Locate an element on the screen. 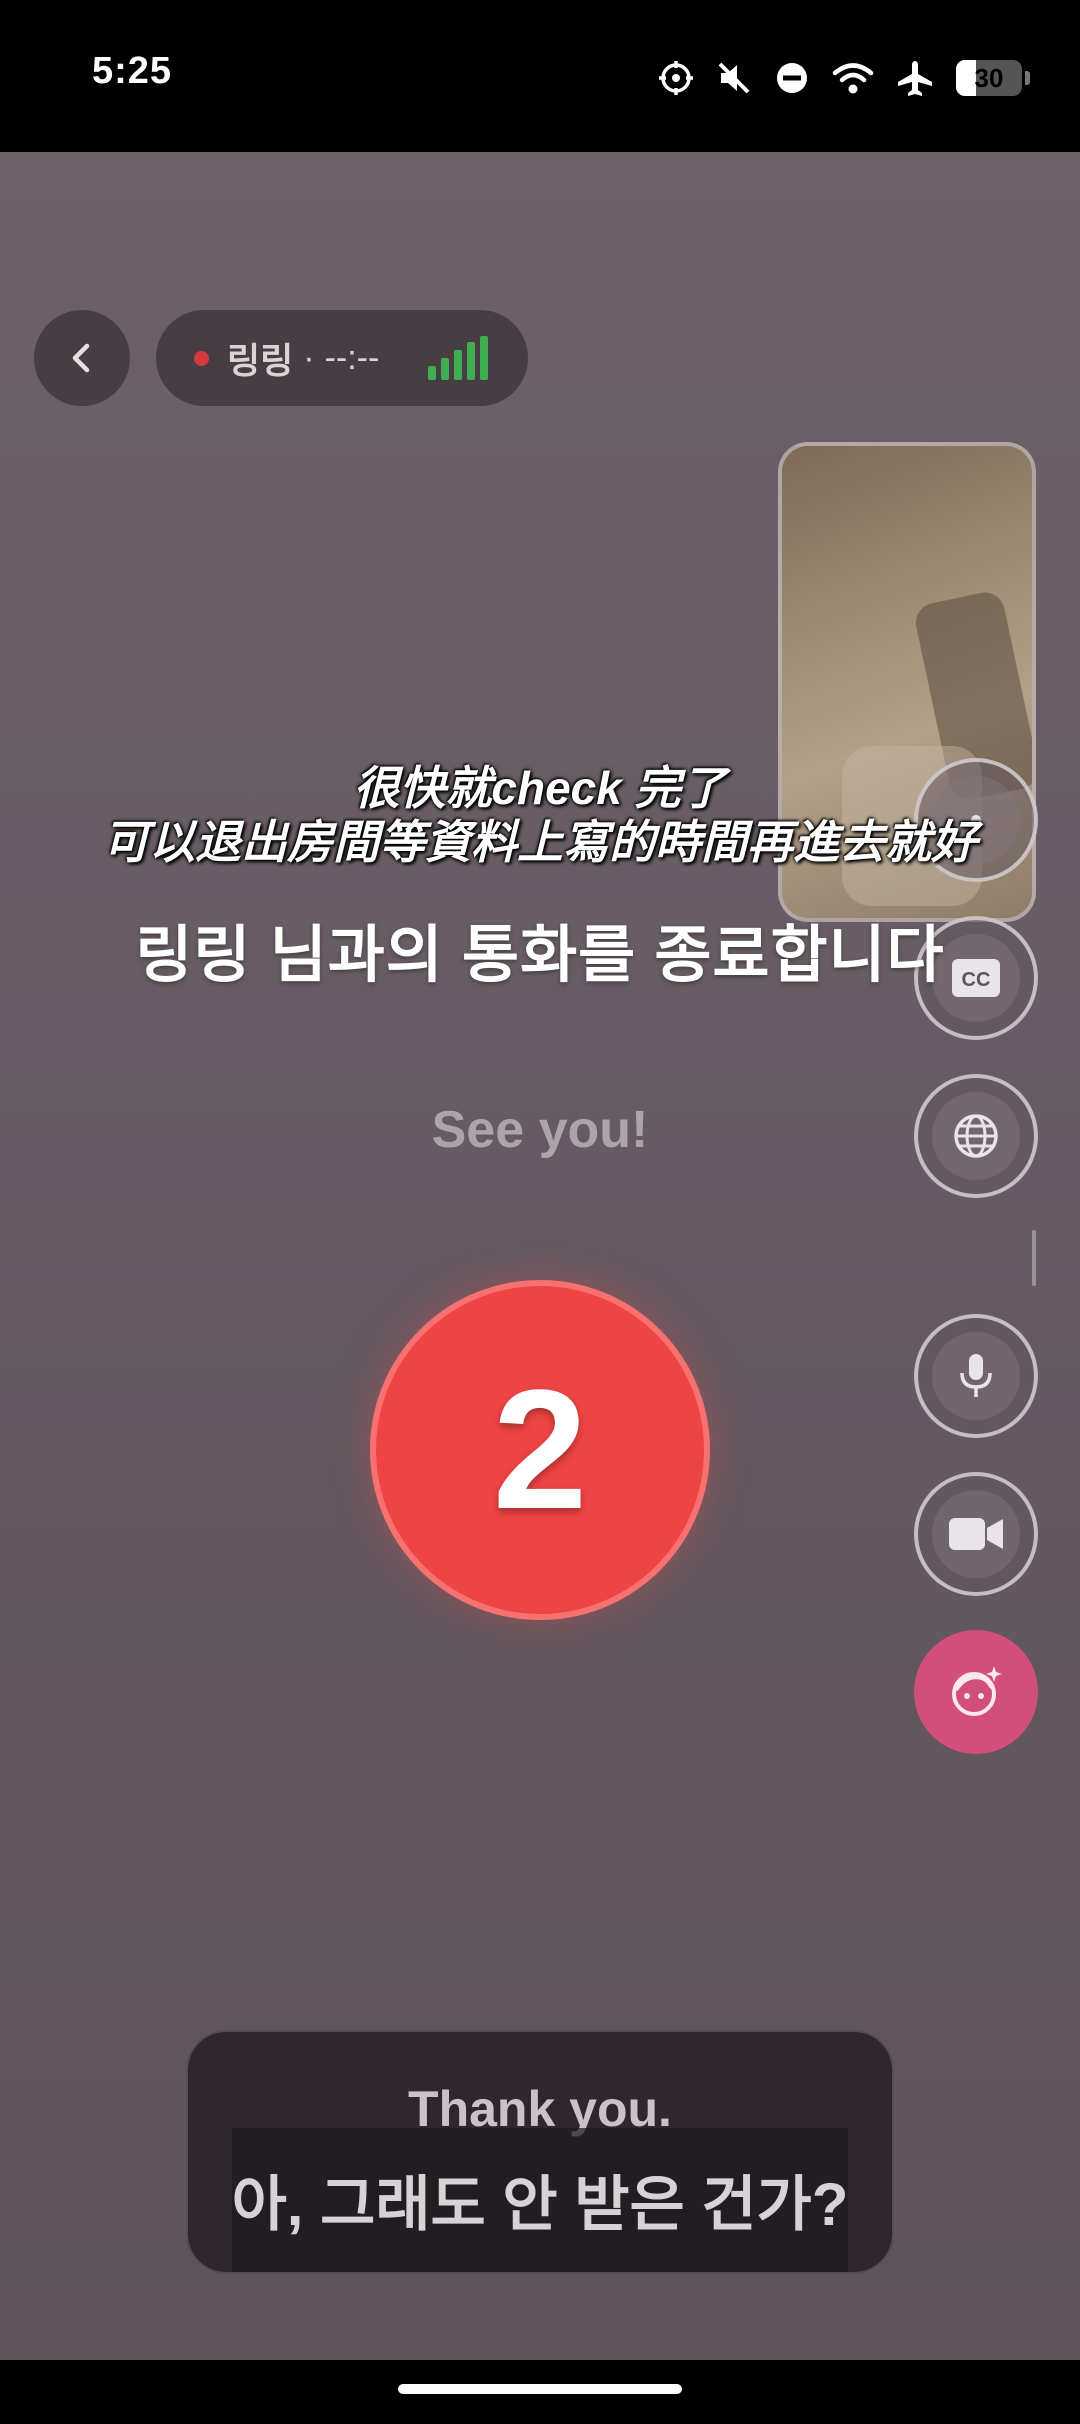 The width and height of the screenshot is (1080, 2424). call-end-message: 링링 님과의 통화를 종료합니다 is located at coordinates (540, 955).